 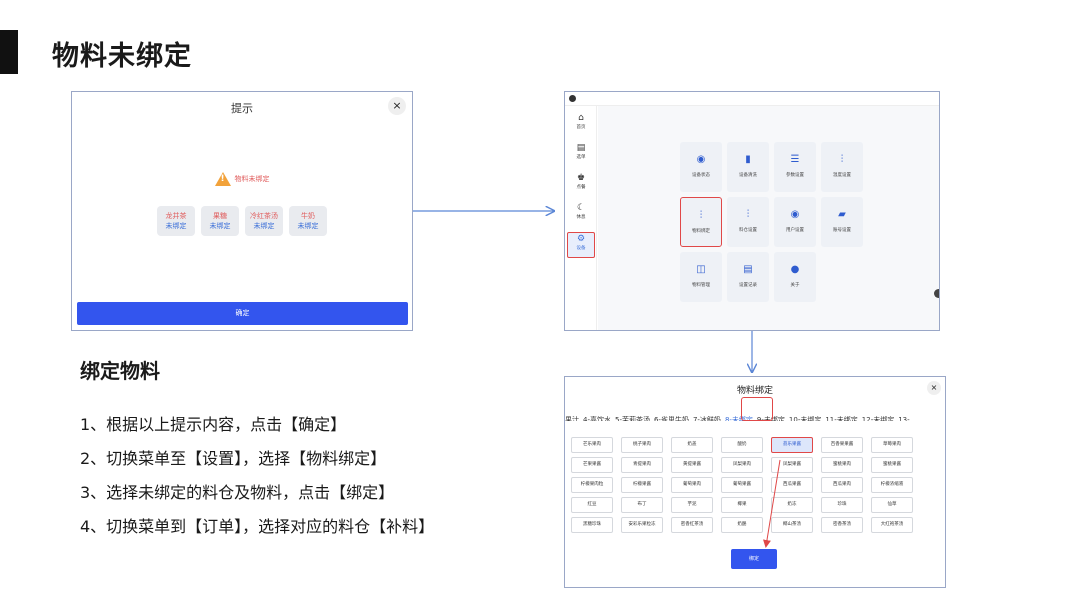 I want to click on material-cell: 柠檬果肉粒, so click(x=592, y=485).